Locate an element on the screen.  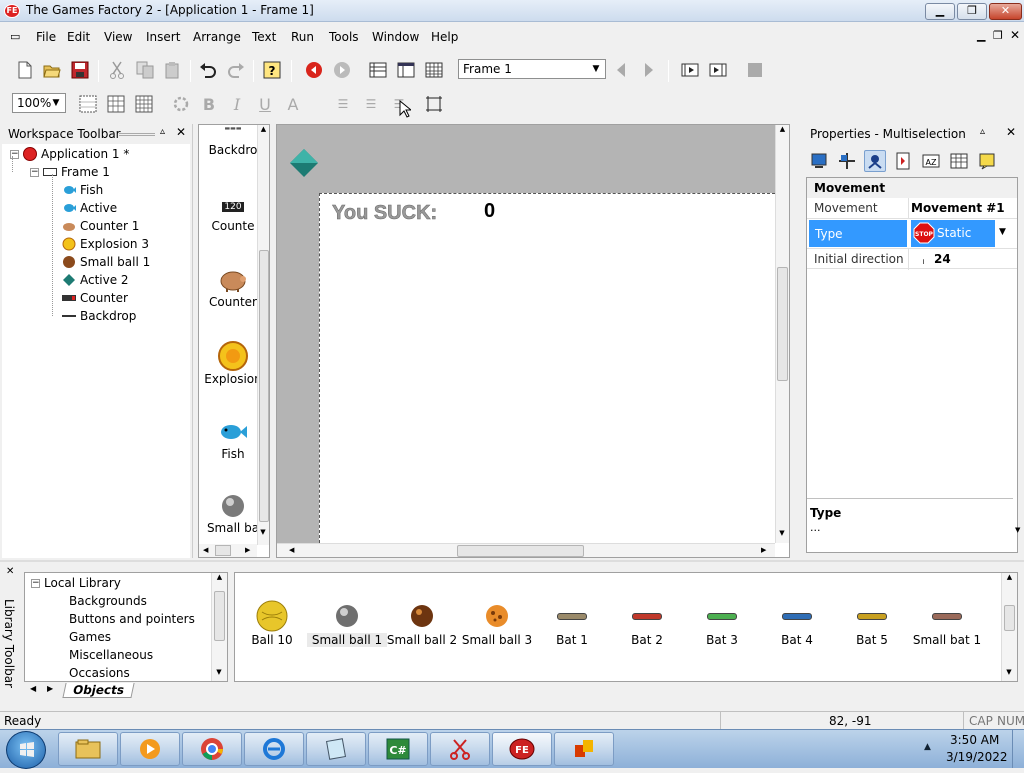
tree-item-backdrop: Backdrop is located at coordinates (99, 316).